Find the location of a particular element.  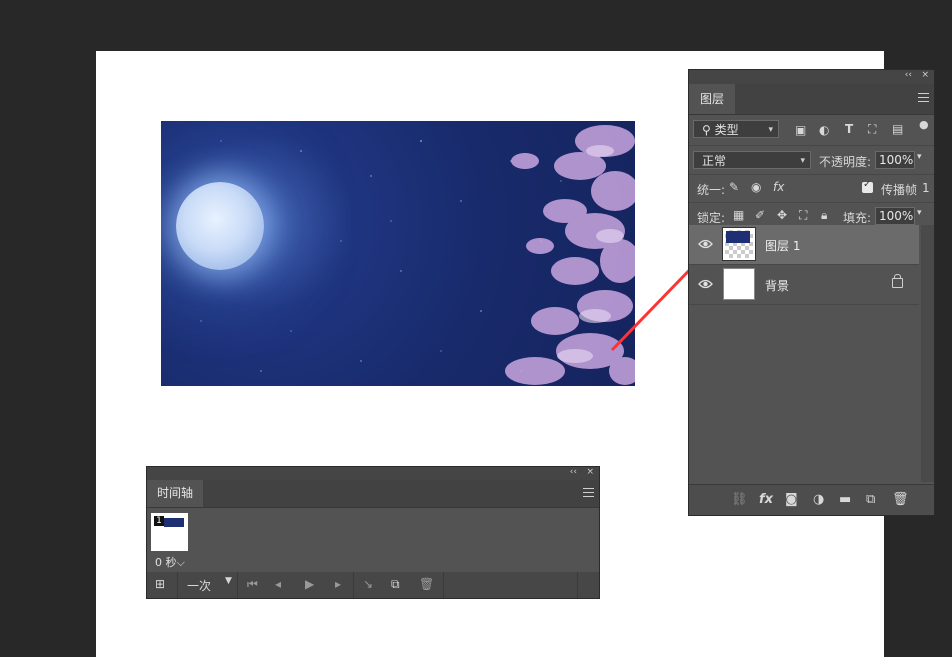

adjustment-filter-icon: ◐ is located at coordinates (824, 130).